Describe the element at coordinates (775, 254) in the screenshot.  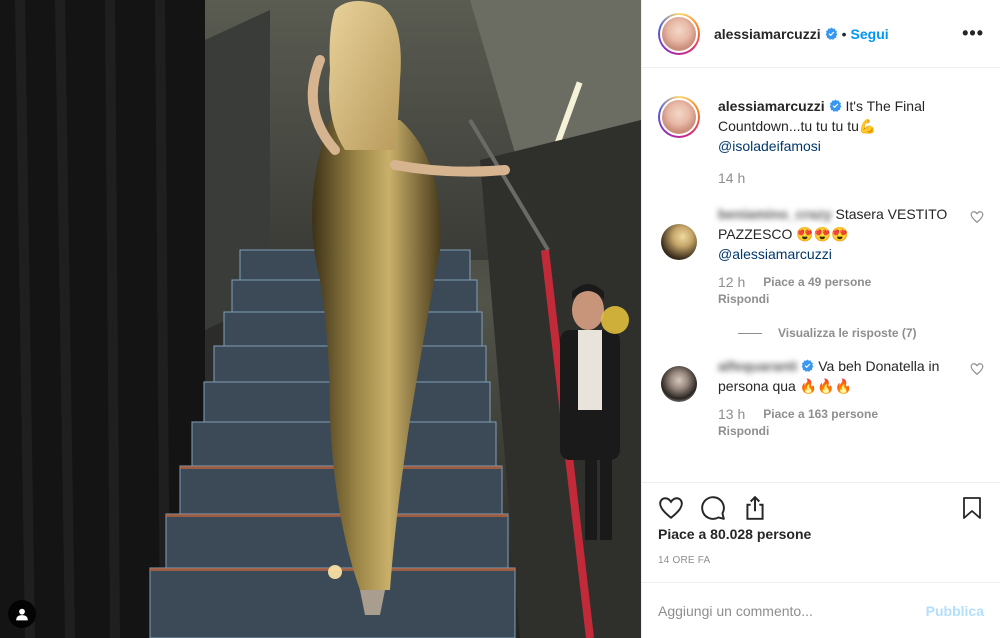
I see `comment-mention: @alessiamarcuzzi` at that location.